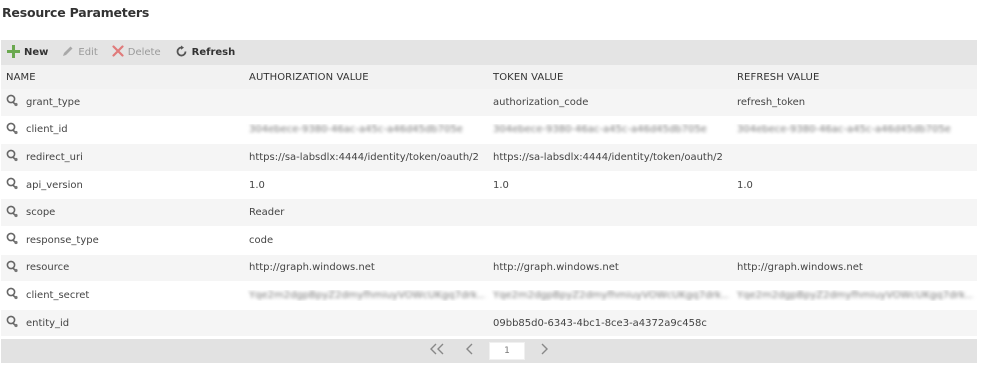 The height and width of the screenshot is (372, 981). Describe the element at coordinates (58, 295) in the screenshot. I see `parameter-name: client_secret` at that location.